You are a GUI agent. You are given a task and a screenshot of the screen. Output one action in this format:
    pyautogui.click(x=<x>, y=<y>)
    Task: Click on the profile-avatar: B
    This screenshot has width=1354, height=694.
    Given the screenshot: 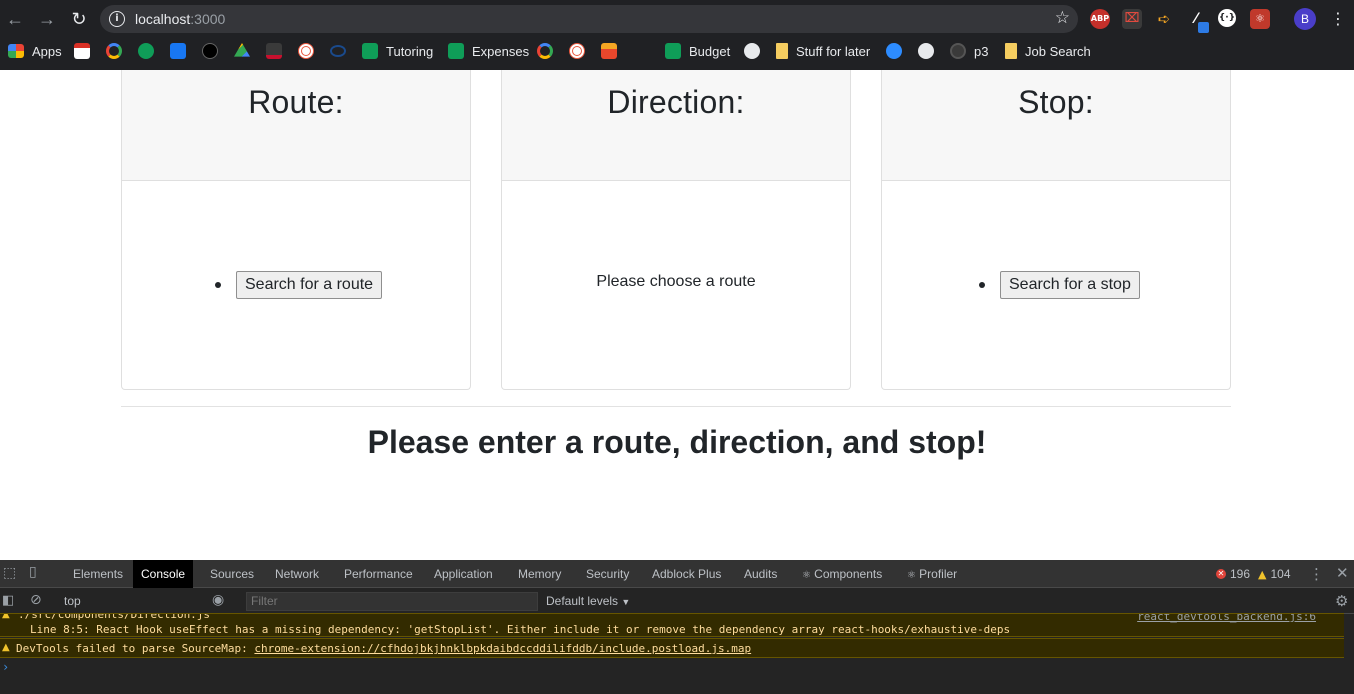 What is the action you would take?
    pyautogui.click(x=1305, y=19)
    